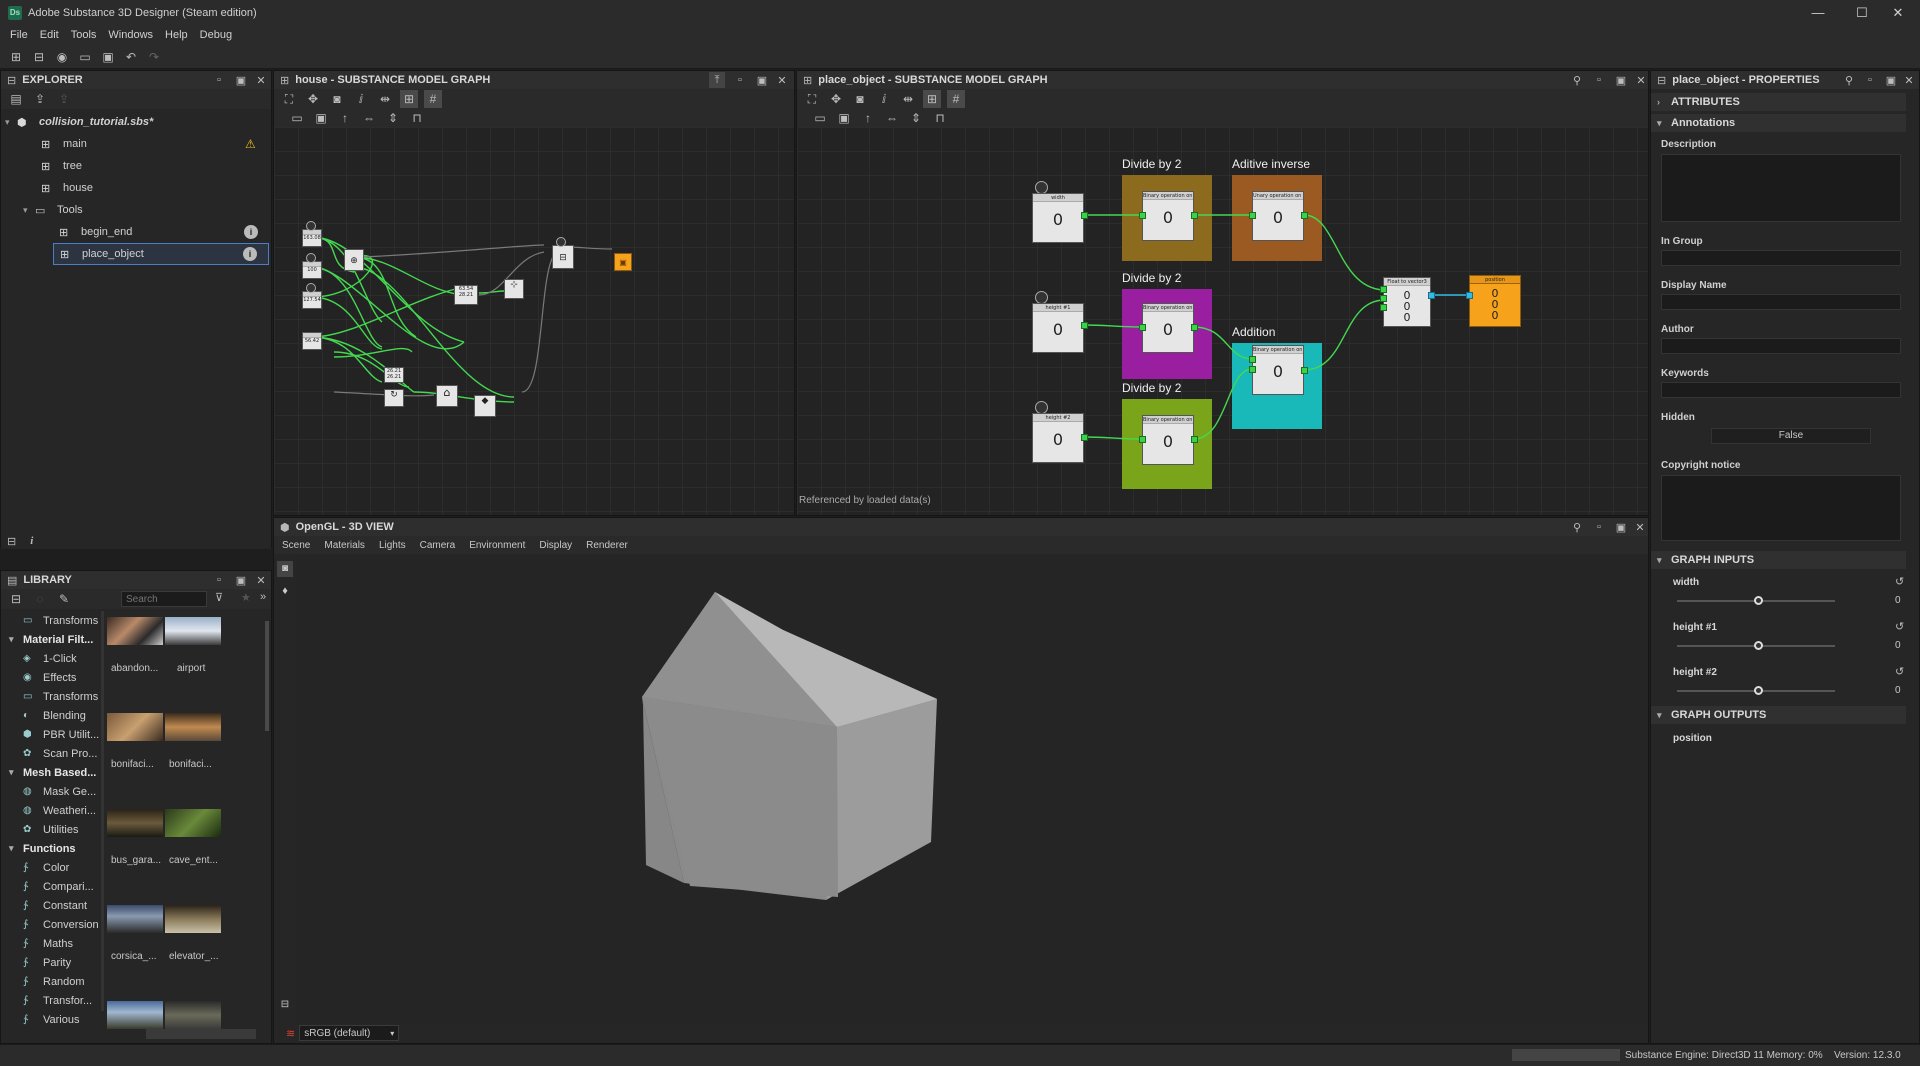 This screenshot has width=1920, height=1066. What do you see at coordinates (16, 57) in the screenshot?
I see `new-graph-icon: ⊞` at bounding box center [16, 57].